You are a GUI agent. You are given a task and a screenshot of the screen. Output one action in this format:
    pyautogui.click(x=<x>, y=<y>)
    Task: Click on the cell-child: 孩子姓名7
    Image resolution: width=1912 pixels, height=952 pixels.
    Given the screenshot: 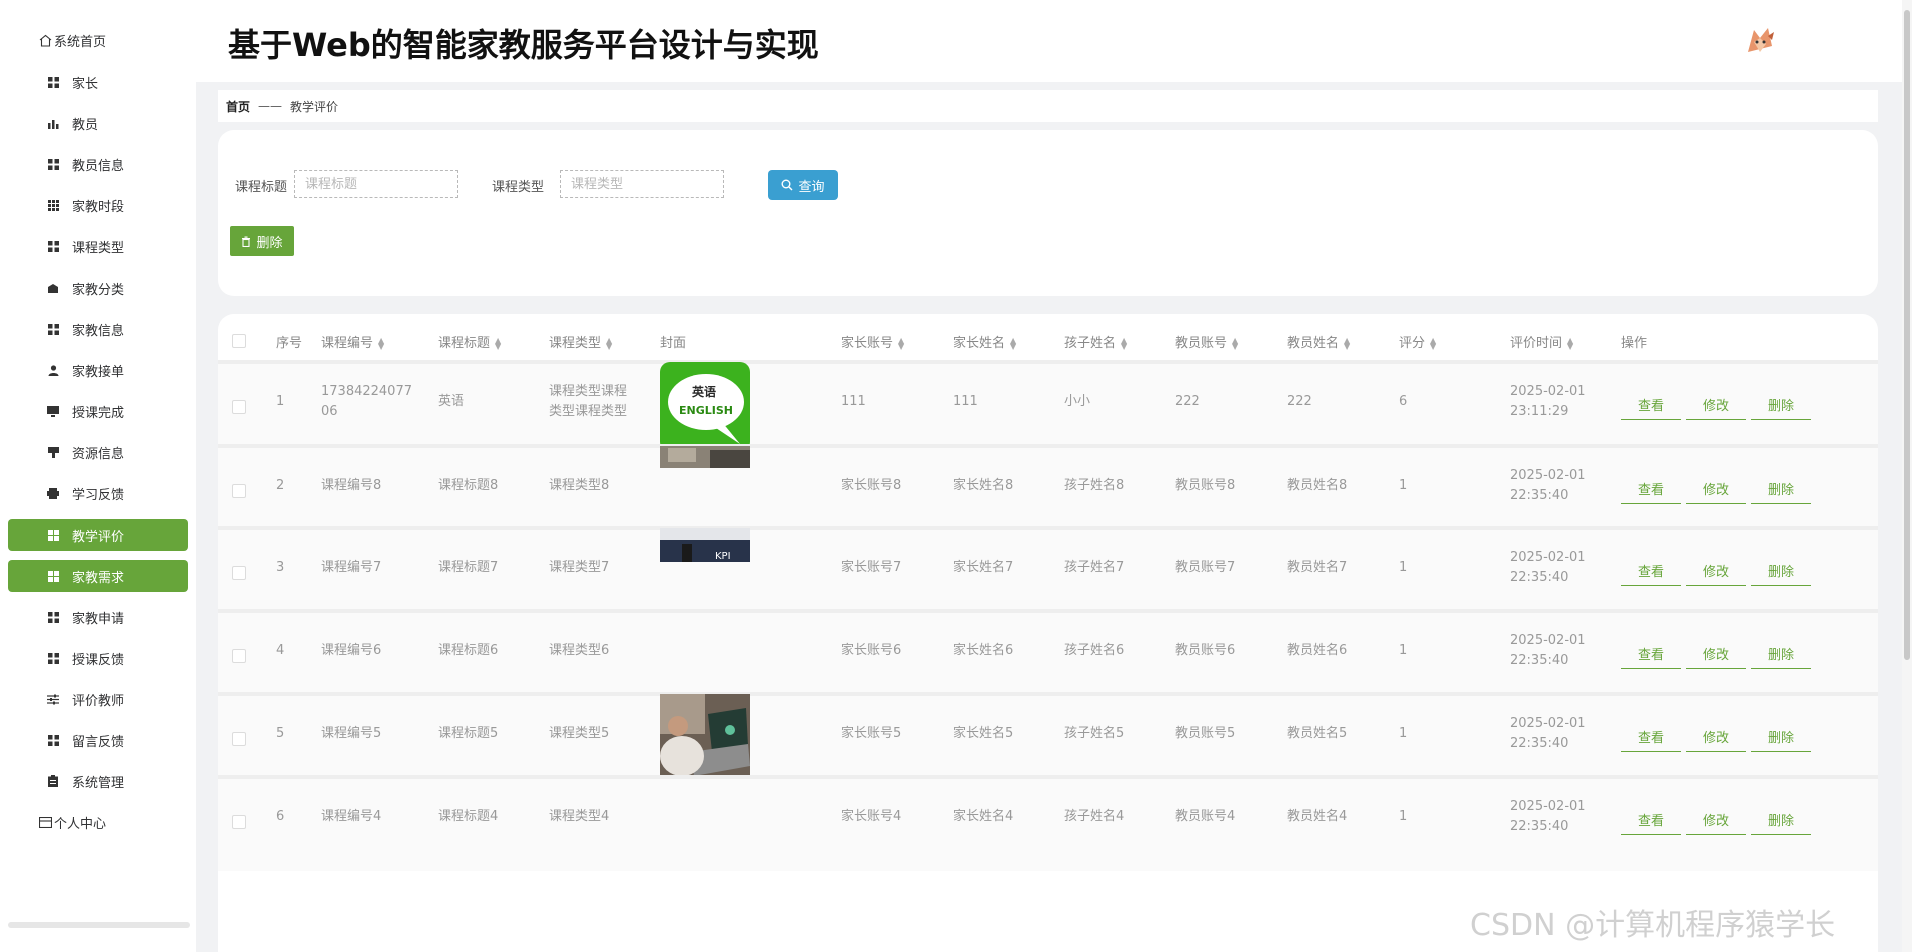 What is the action you would take?
    pyautogui.click(x=1094, y=567)
    